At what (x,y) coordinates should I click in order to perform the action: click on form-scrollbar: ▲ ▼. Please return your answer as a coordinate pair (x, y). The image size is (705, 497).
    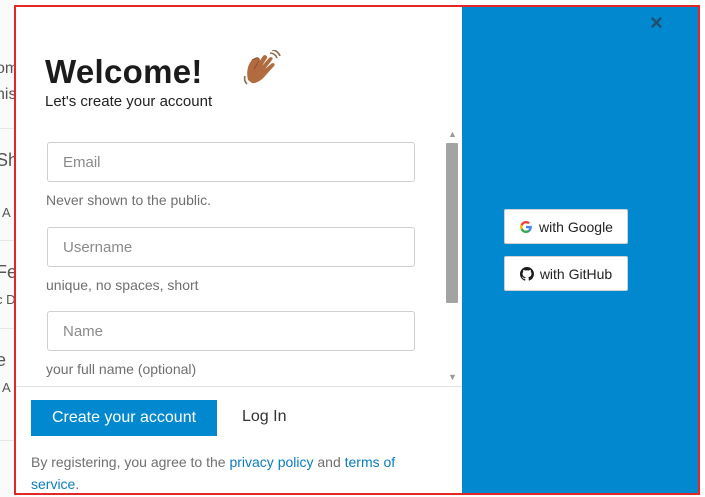
    Looking at the image, I should click on (453, 258).